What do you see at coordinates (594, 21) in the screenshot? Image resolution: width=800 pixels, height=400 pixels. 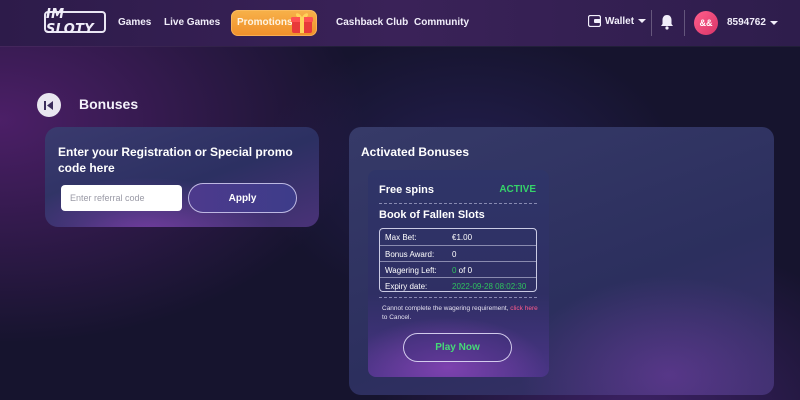 I see `wallet-icon` at bounding box center [594, 21].